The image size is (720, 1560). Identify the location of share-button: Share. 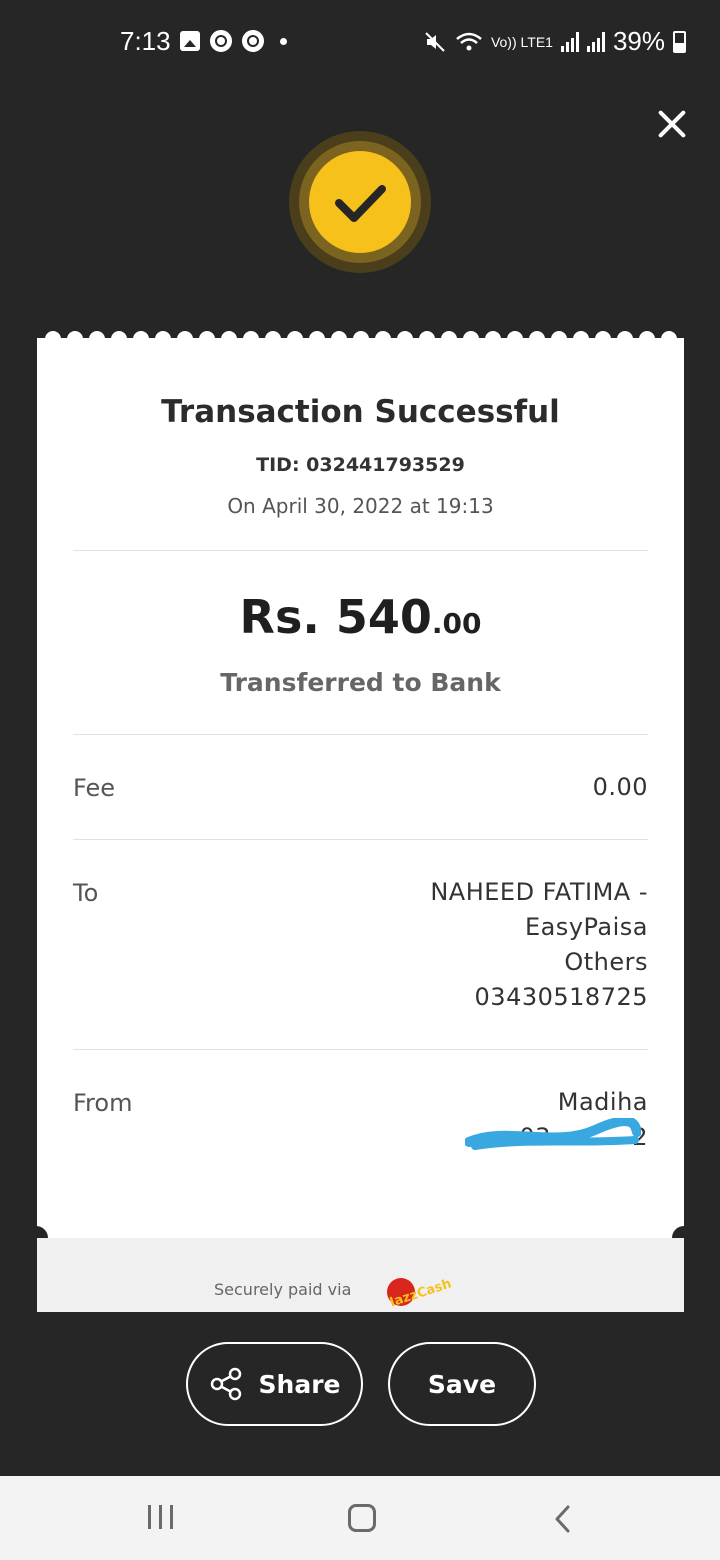
(274, 1384).